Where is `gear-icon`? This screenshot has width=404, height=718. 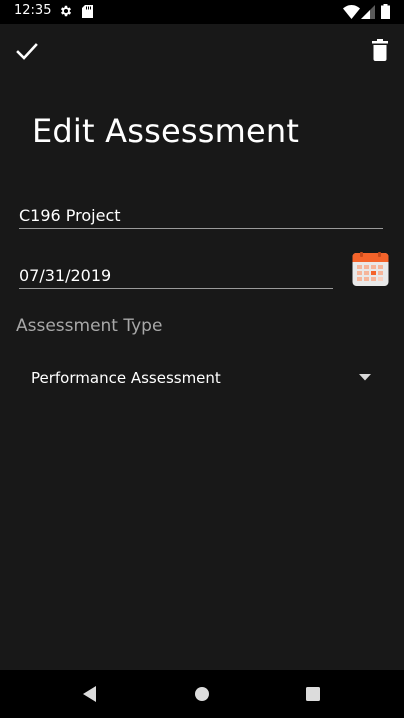 gear-icon is located at coordinates (66, 11).